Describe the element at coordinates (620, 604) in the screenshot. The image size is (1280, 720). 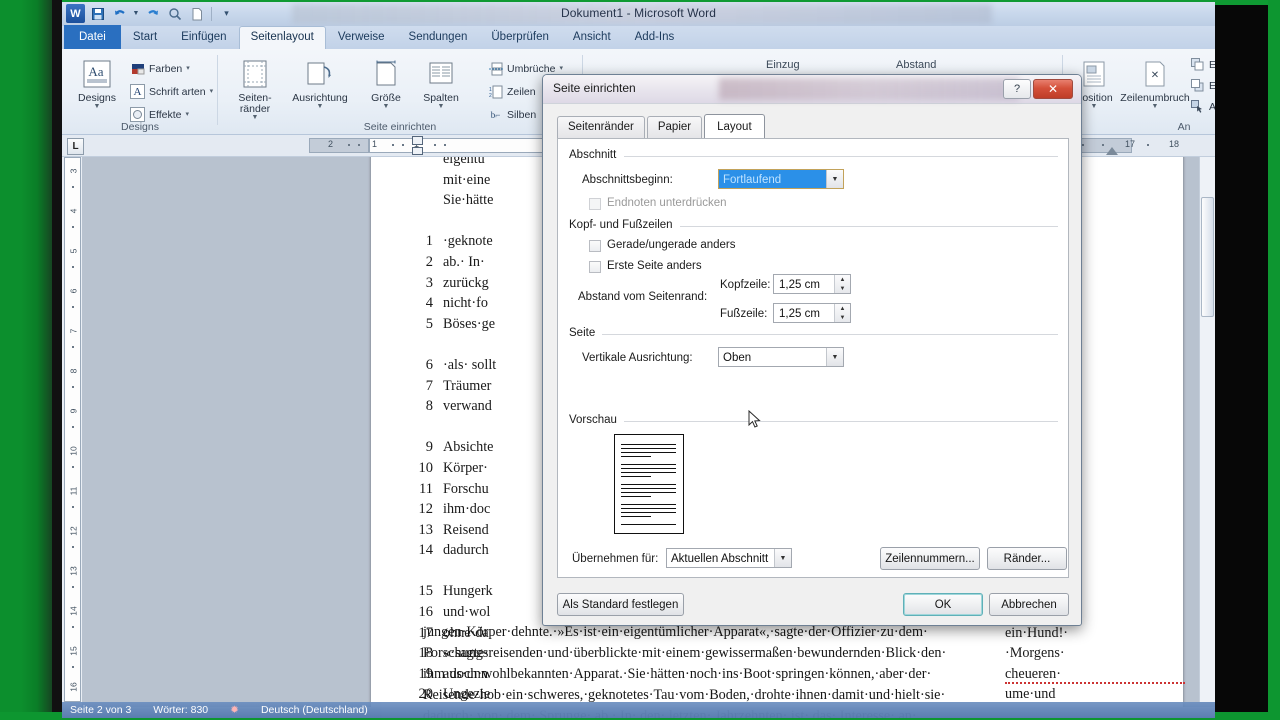
I see `set-as-default-button: Als Standard festlegen` at that location.